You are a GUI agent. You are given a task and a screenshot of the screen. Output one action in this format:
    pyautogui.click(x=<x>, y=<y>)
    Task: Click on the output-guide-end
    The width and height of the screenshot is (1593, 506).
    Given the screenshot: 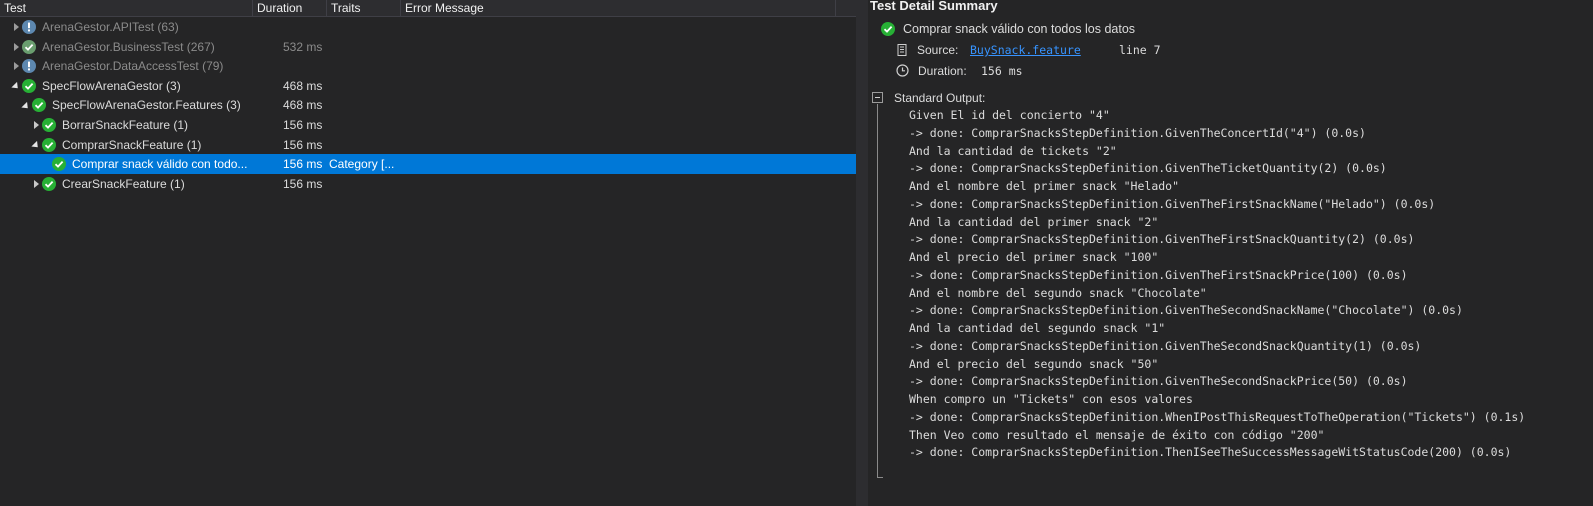 What is the action you would take?
    pyautogui.click(x=880, y=477)
    